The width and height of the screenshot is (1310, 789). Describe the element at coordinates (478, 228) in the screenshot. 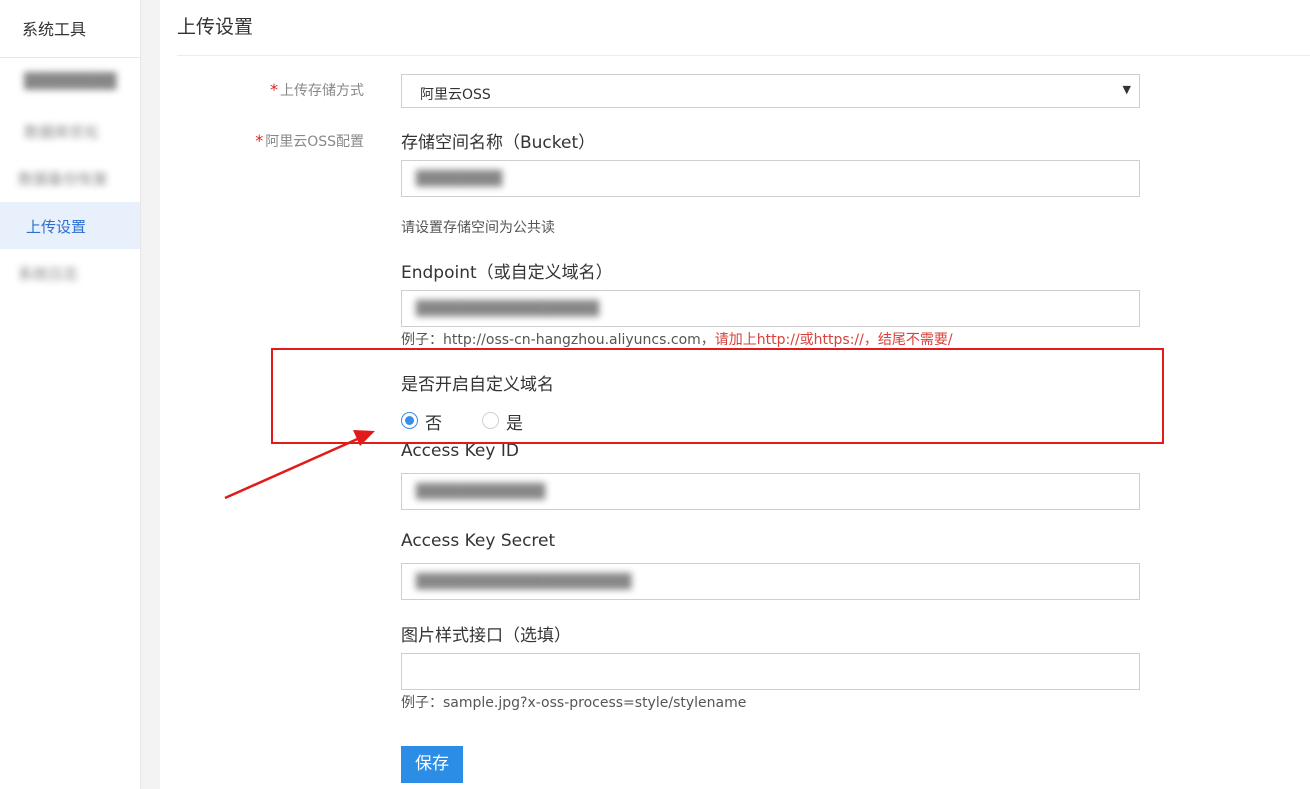

I see `bucket-hint: 请设置存储空间为公共读` at that location.